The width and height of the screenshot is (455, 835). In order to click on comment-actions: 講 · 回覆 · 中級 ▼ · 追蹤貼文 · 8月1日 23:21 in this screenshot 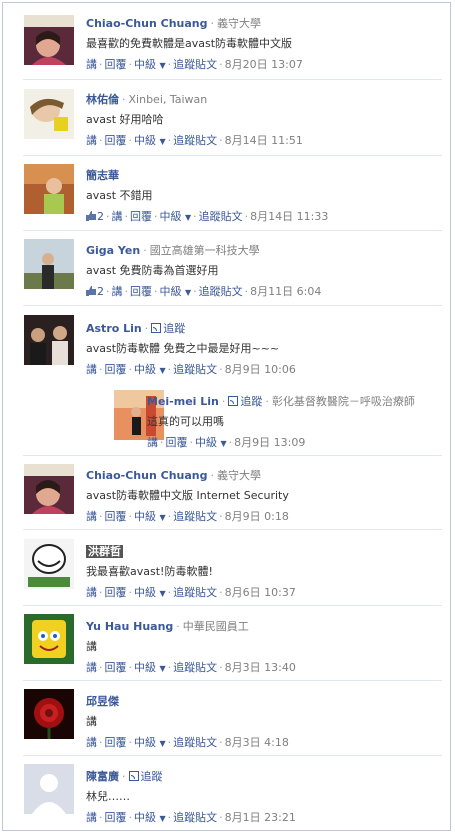, I will do `click(191, 817)`.